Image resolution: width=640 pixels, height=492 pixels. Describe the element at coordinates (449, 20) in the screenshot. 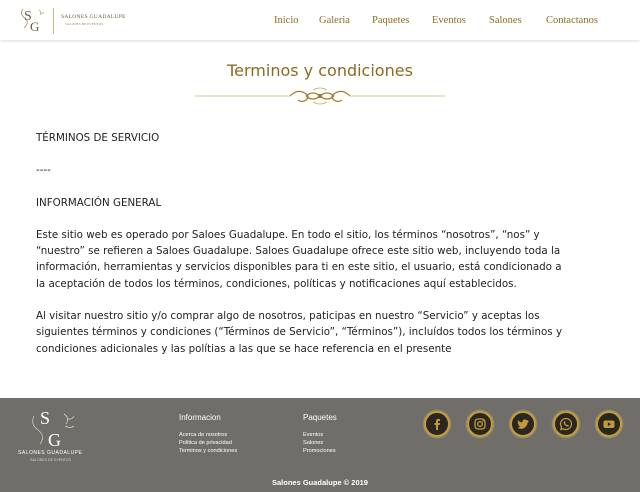

I see `nav-item-eventos: Eventos` at that location.